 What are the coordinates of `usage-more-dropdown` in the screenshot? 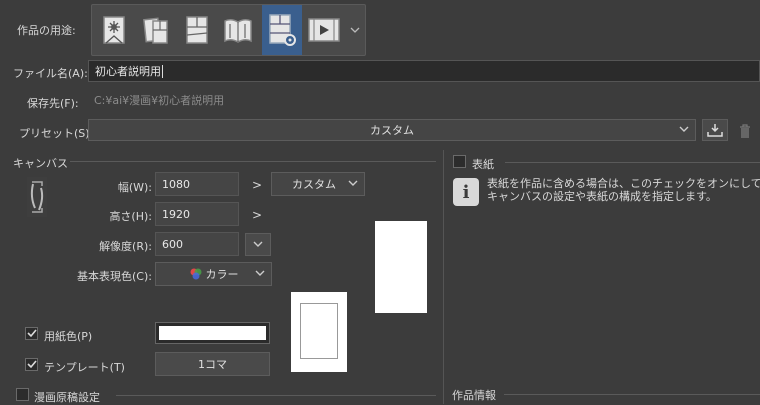 It's located at (355, 30).